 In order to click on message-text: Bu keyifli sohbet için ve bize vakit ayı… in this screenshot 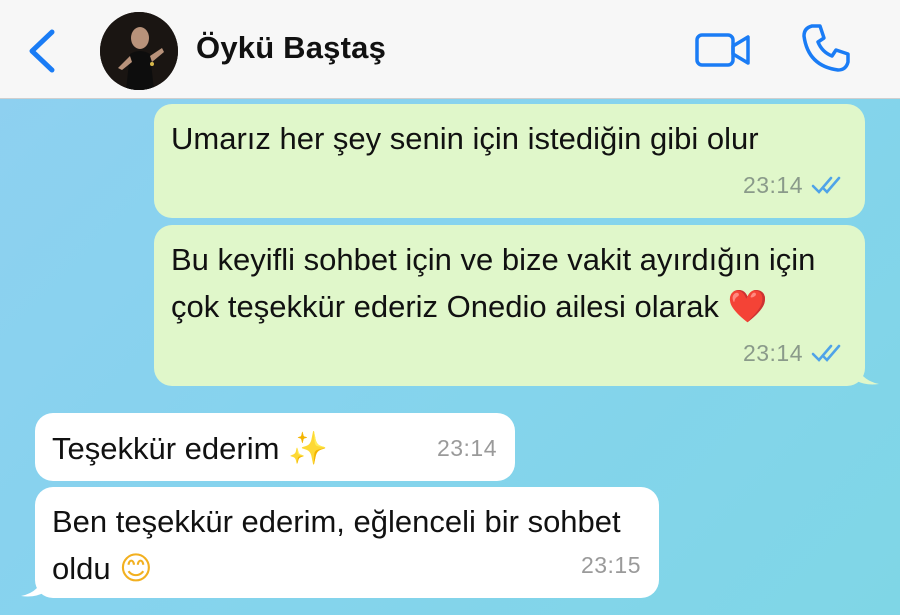, I will do `click(493, 283)`.